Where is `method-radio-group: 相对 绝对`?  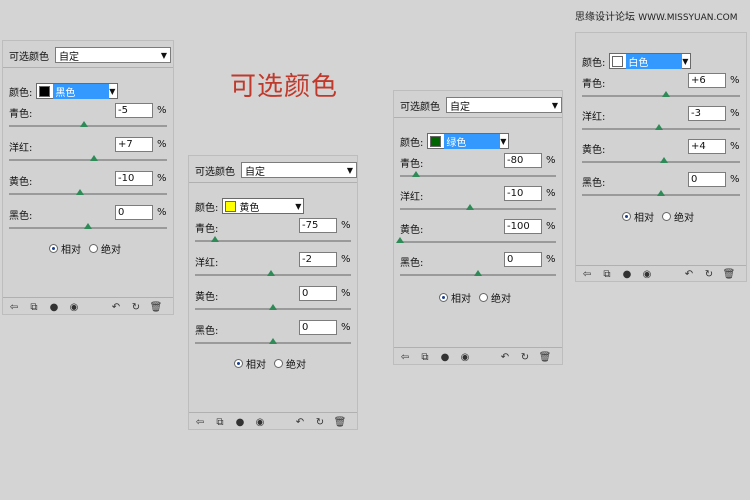
method-radio-group: 相对 绝对 is located at coordinates (89, 248).